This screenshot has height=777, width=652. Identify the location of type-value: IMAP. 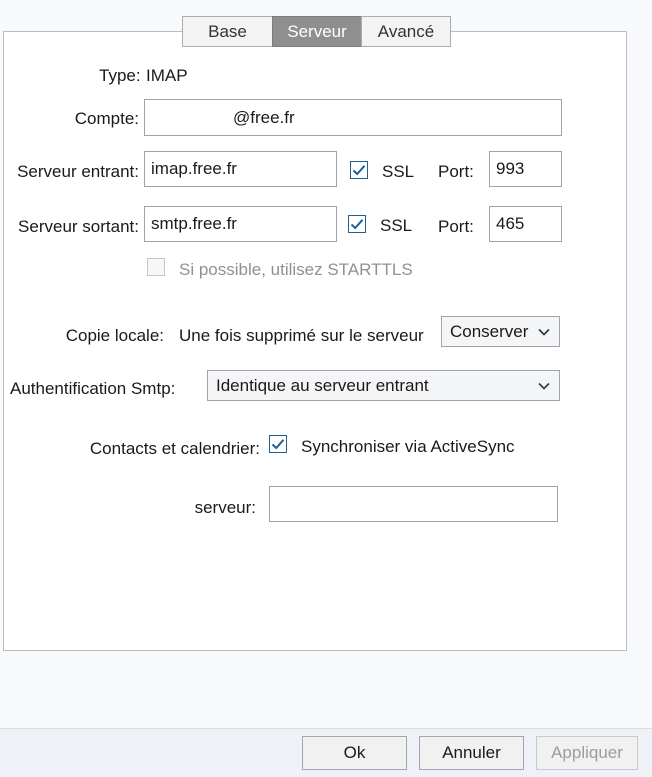
(167, 75).